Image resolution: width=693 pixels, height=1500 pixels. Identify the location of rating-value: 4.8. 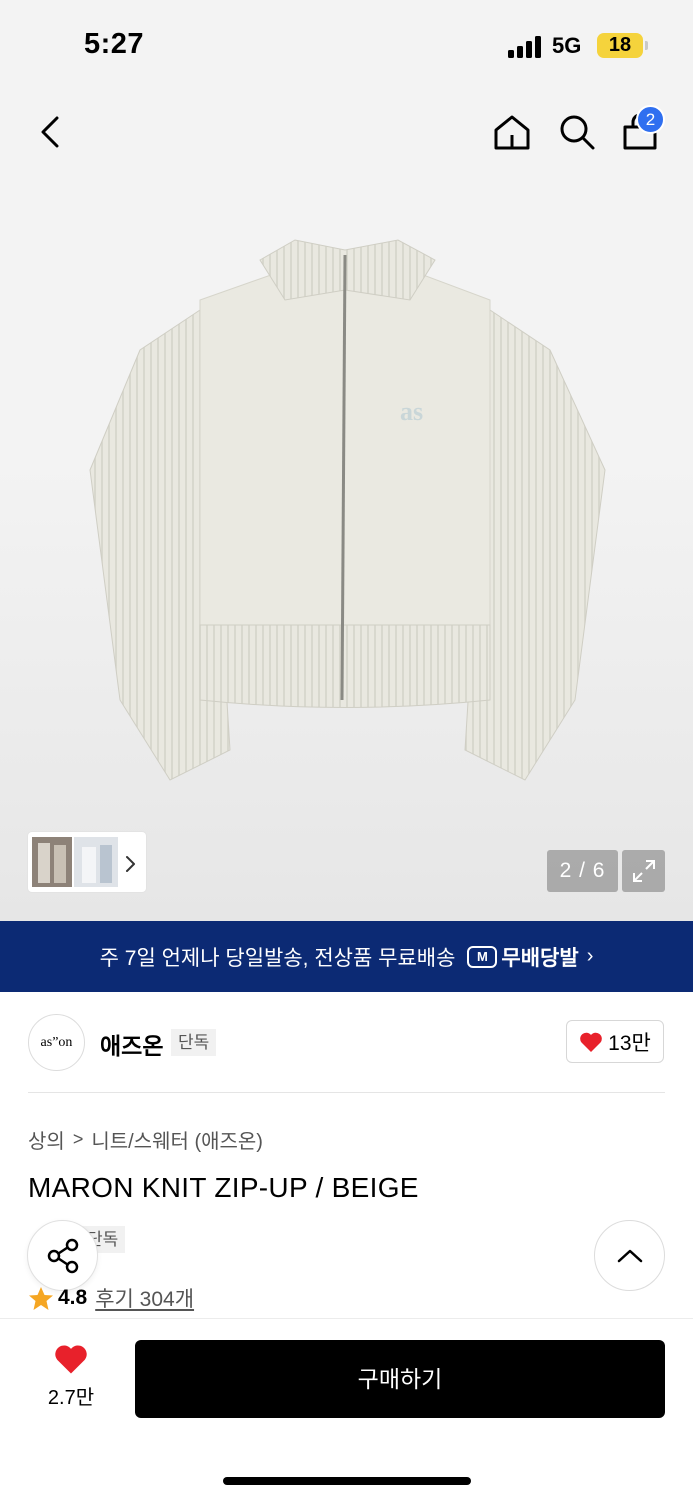
(73, 1297).